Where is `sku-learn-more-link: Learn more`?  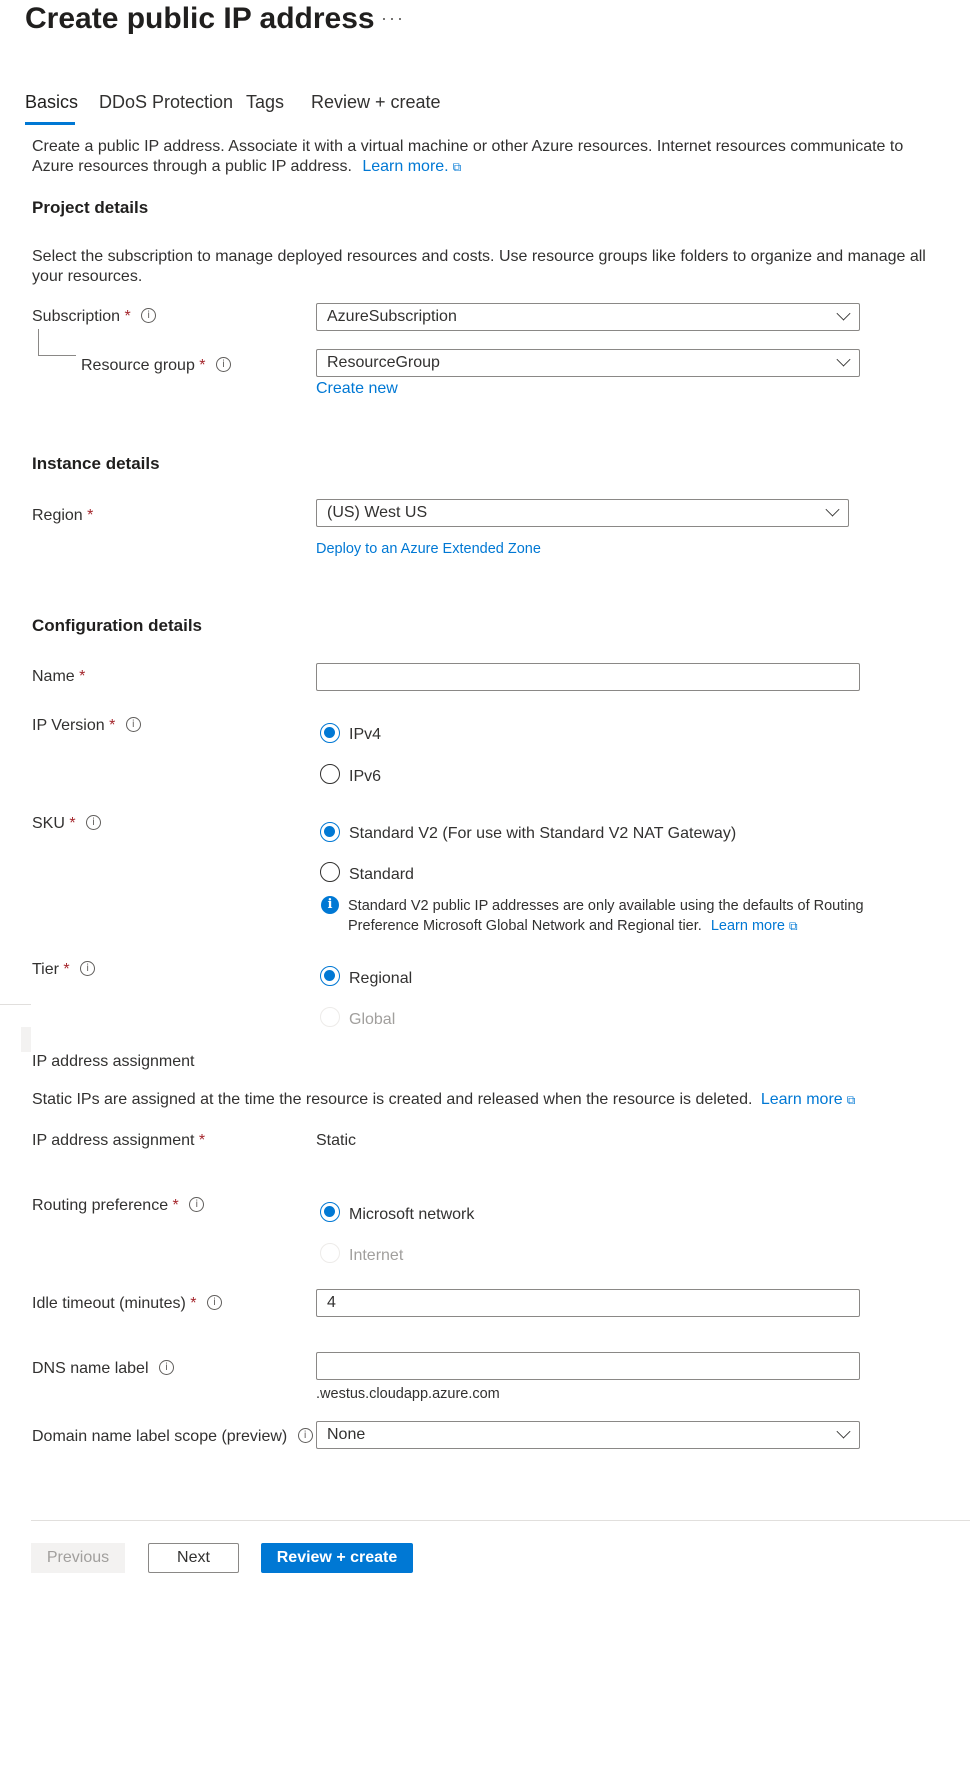
sku-learn-more-link: Learn more is located at coordinates (748, 926).